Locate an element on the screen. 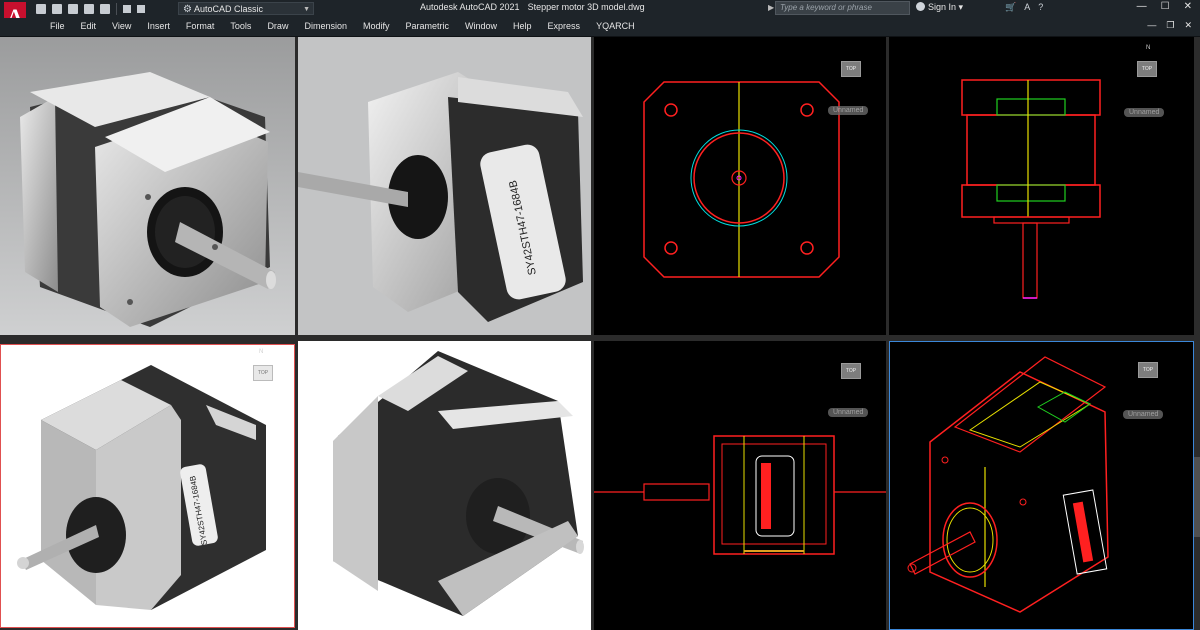 The height and width of the screenshot is (630, 1200). menu-item-file: File is located at coordinates (57, 26).